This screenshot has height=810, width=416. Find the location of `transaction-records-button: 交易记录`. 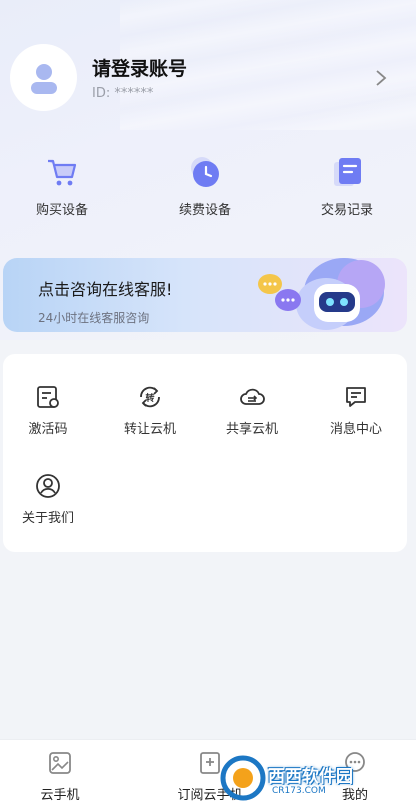

transaction-records-button: 交易记录 is located at coordinates (347, 186).